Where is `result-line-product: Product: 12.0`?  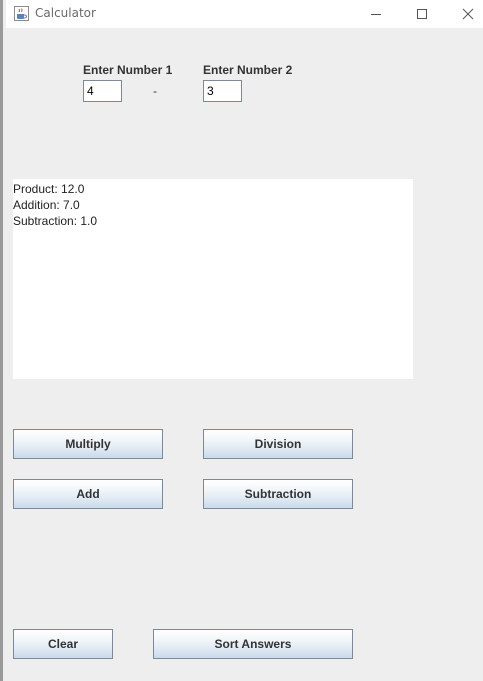 result-line-product: Product: 12.0 is located at coordinates (49, 189).